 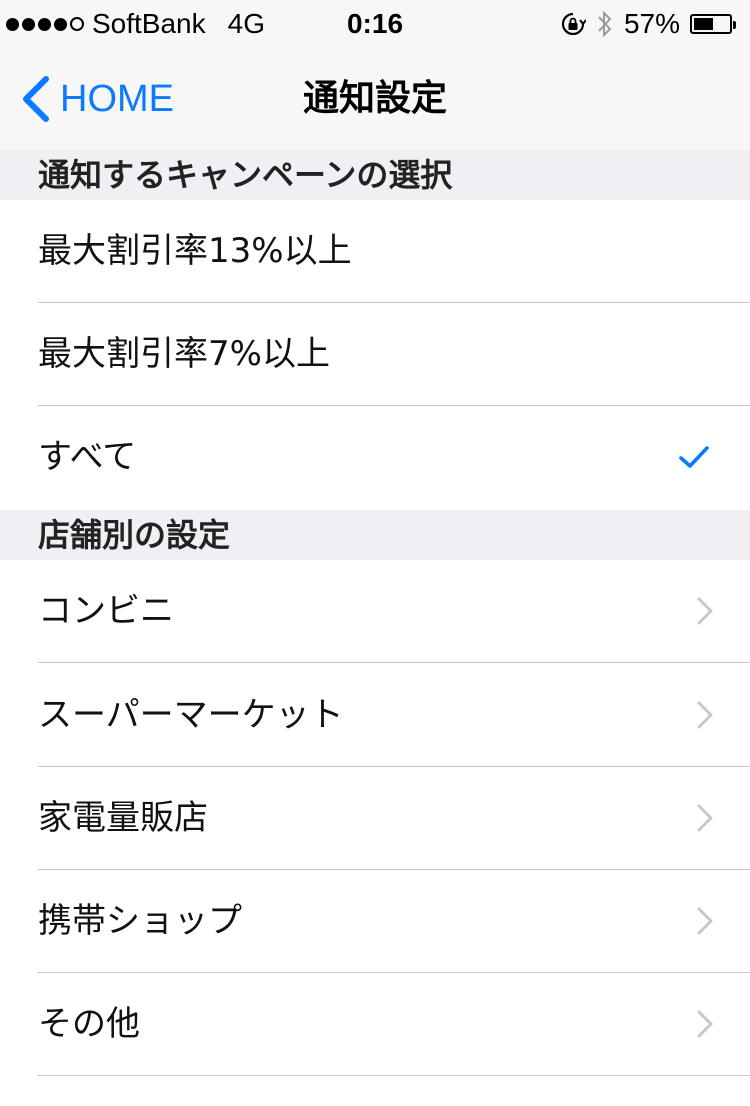 What do you see at coordinates (375, 175) in the screenshot?
I see `section-header-campaign: 通知するキャンペーンの選択` at bounding box center [375, 175].